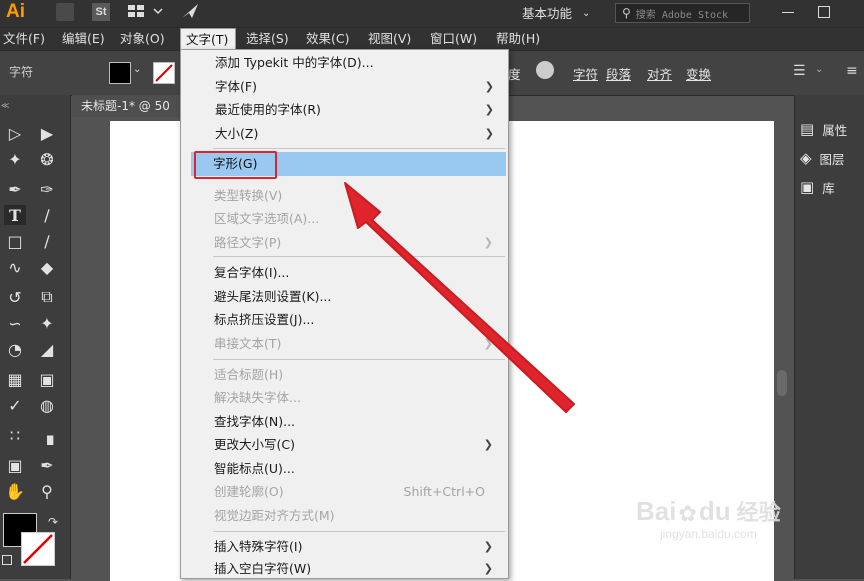  I want to click on watermark-brand-du: du, so click(714, 511).